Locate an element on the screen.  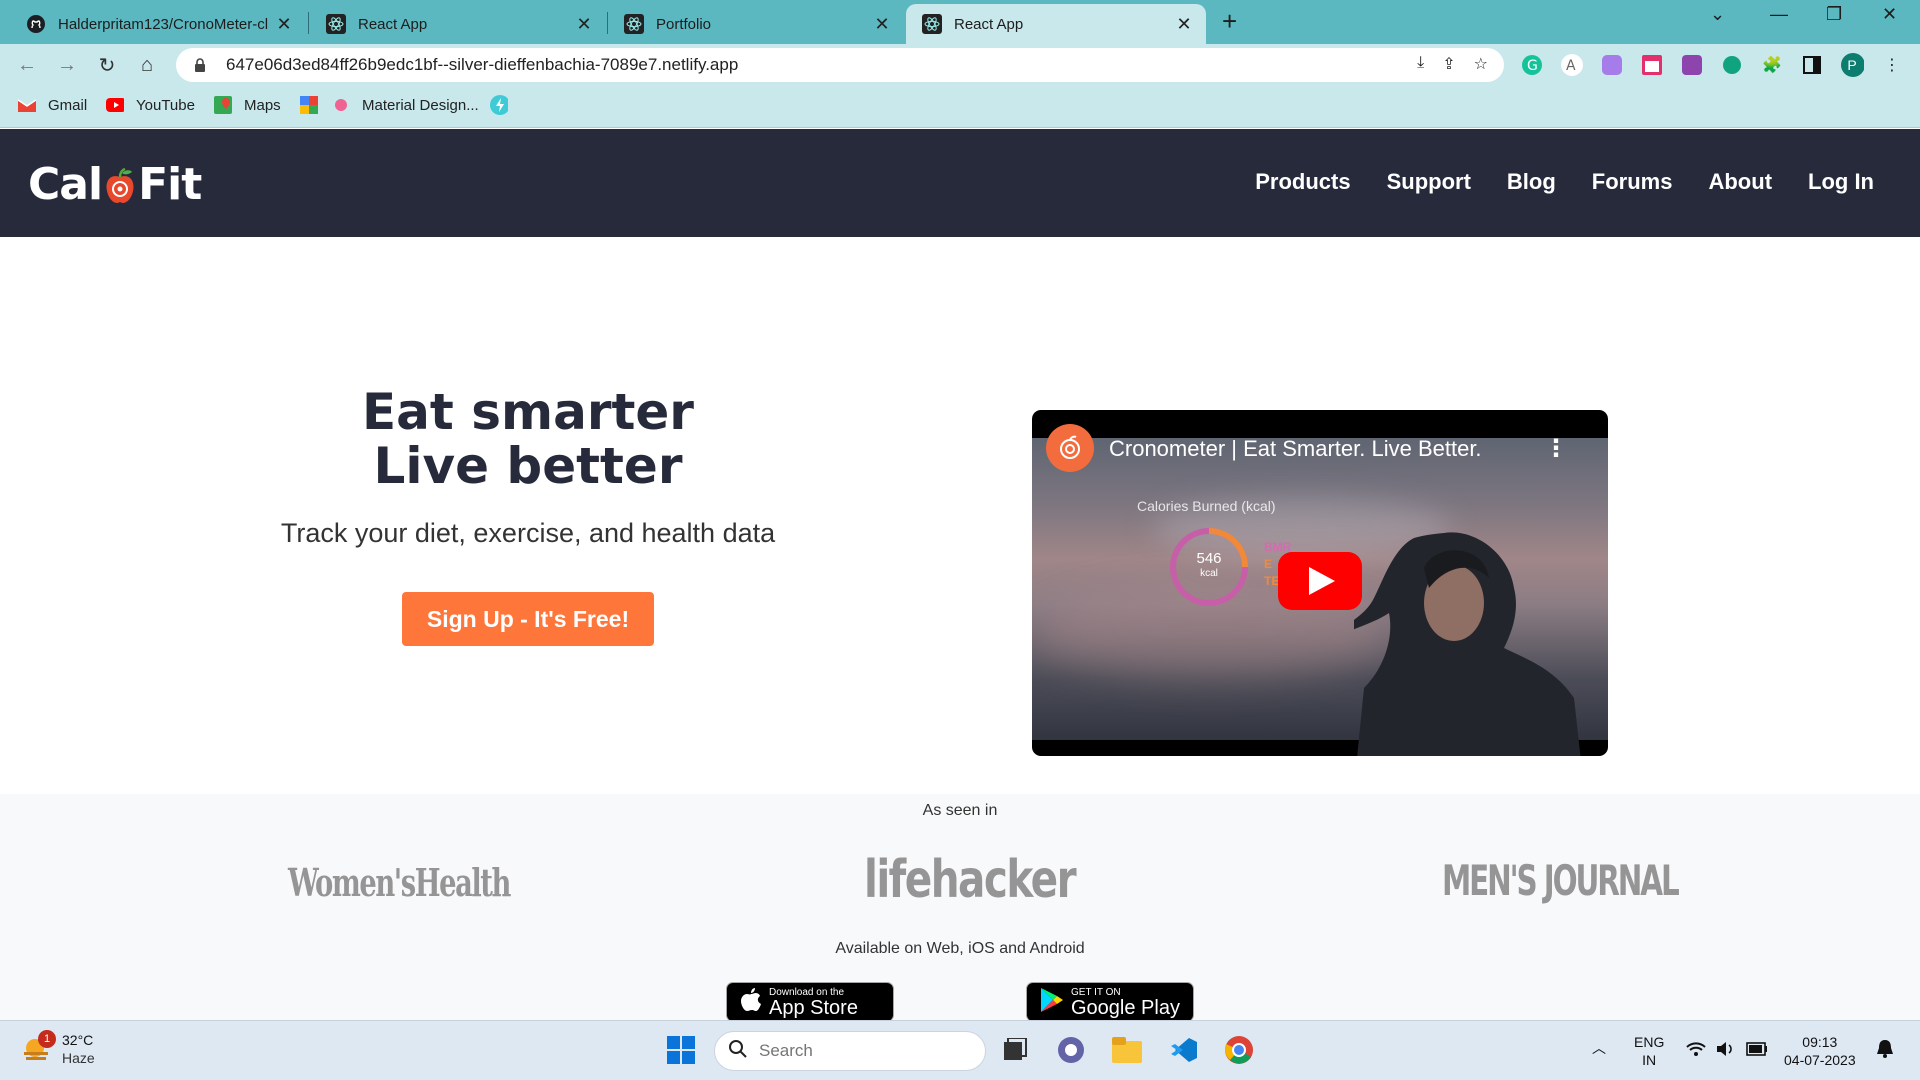
calories-burned-label: Calories Burned (kcal) is located at coordinates (1206, 506).